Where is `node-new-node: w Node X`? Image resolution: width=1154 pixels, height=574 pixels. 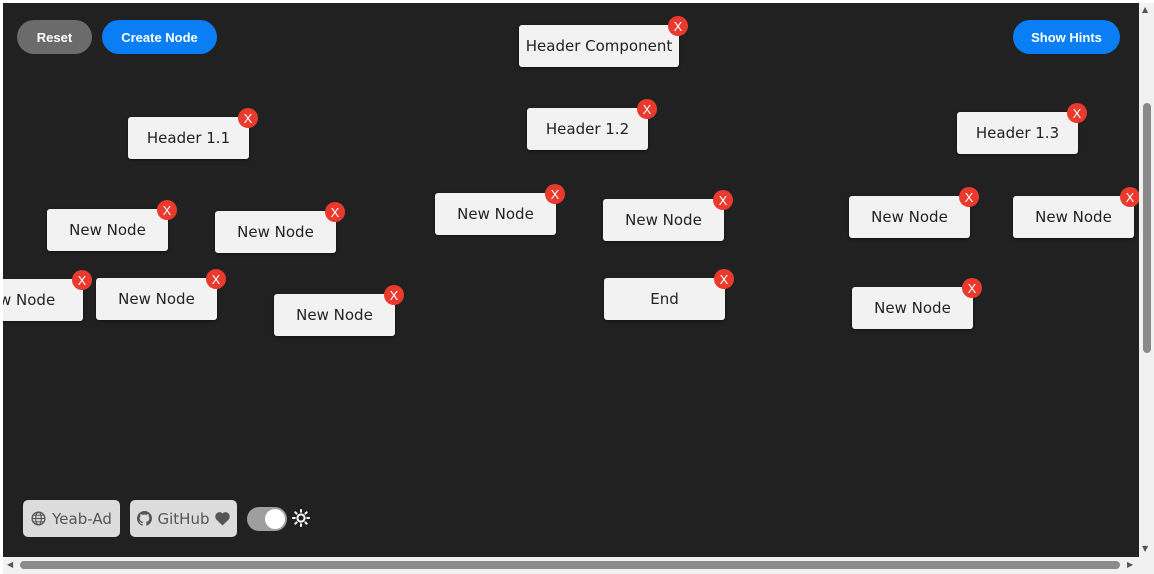 node-new-node: w Node X is located at coordinates (47, 295).